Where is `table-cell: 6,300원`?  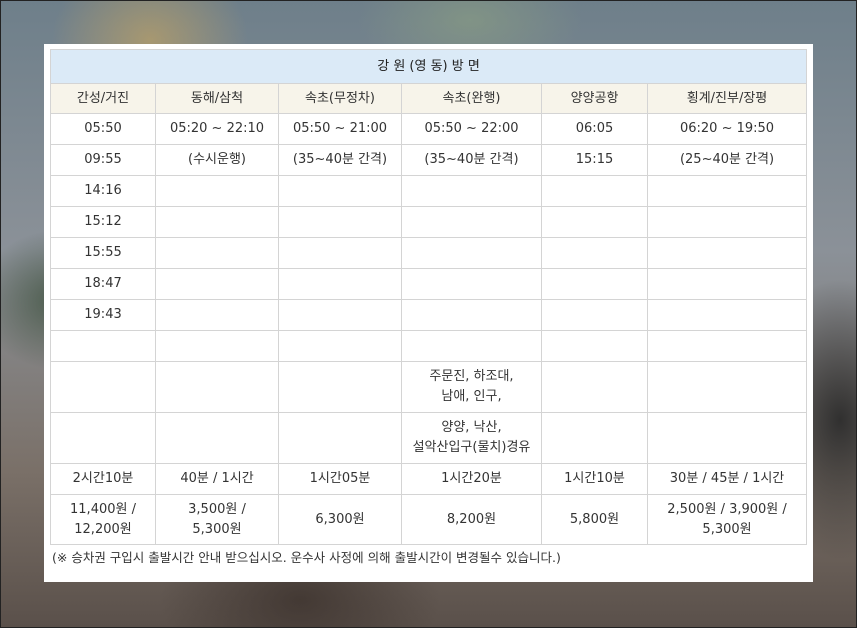
table-cell: 6,300원 is located at coordinates (340, 519).